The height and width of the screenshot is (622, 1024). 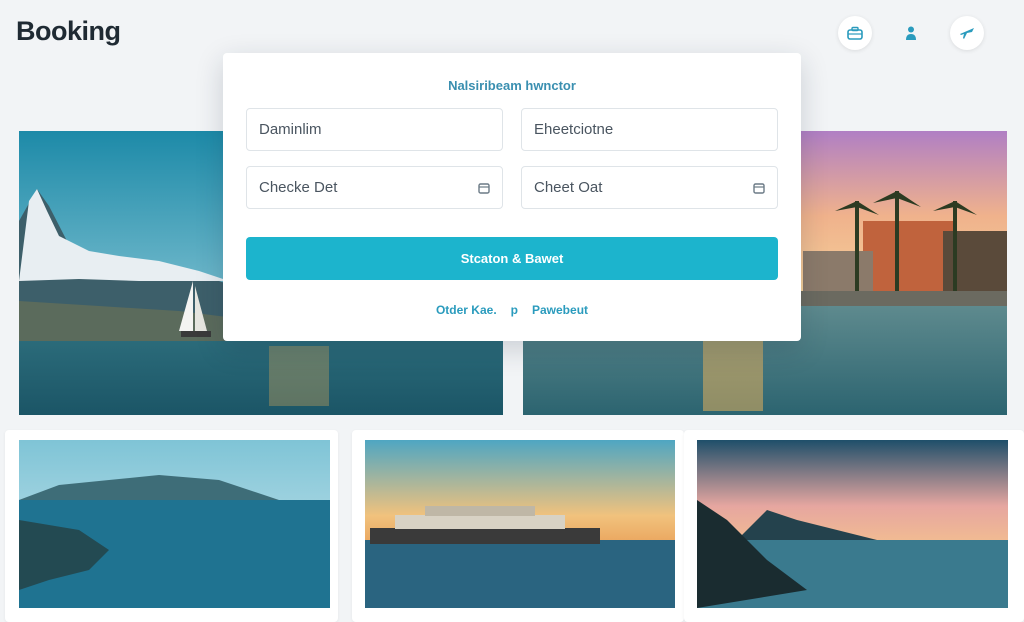 I want to click on link-separator: p, so click(x=514, y=310).